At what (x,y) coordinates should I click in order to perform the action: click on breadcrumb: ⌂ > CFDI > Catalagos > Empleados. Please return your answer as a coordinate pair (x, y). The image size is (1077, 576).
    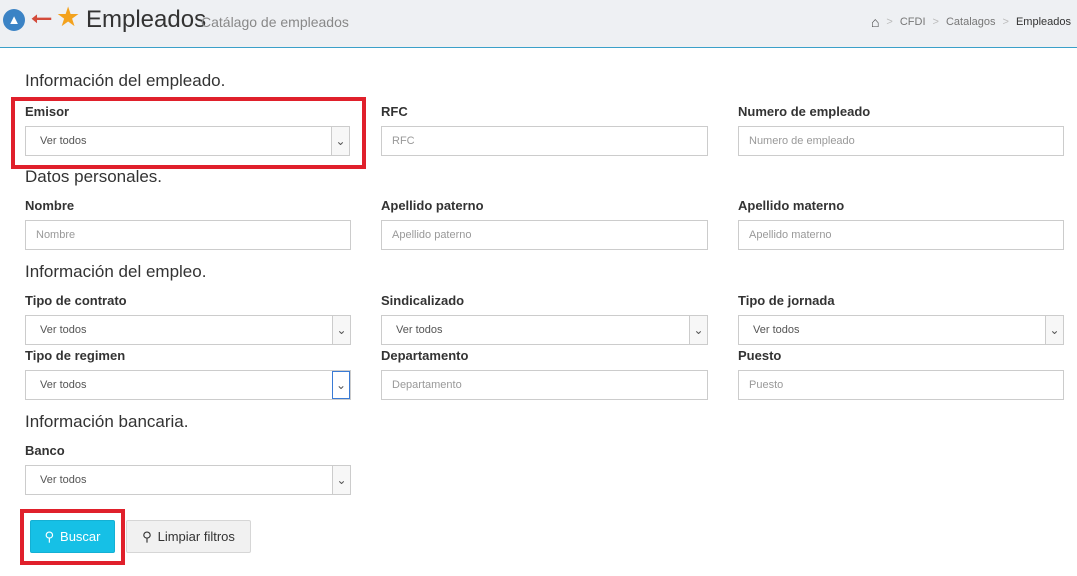
    Looking at the image, I should click on (970, 22).